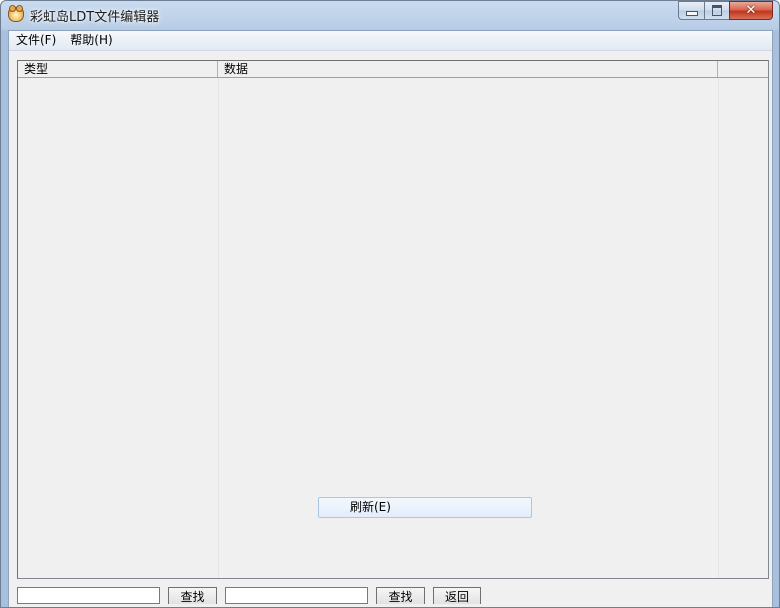 The height and width of the screenshot is (608, 780). I want to click on minimize-icon, so click(691, 13).